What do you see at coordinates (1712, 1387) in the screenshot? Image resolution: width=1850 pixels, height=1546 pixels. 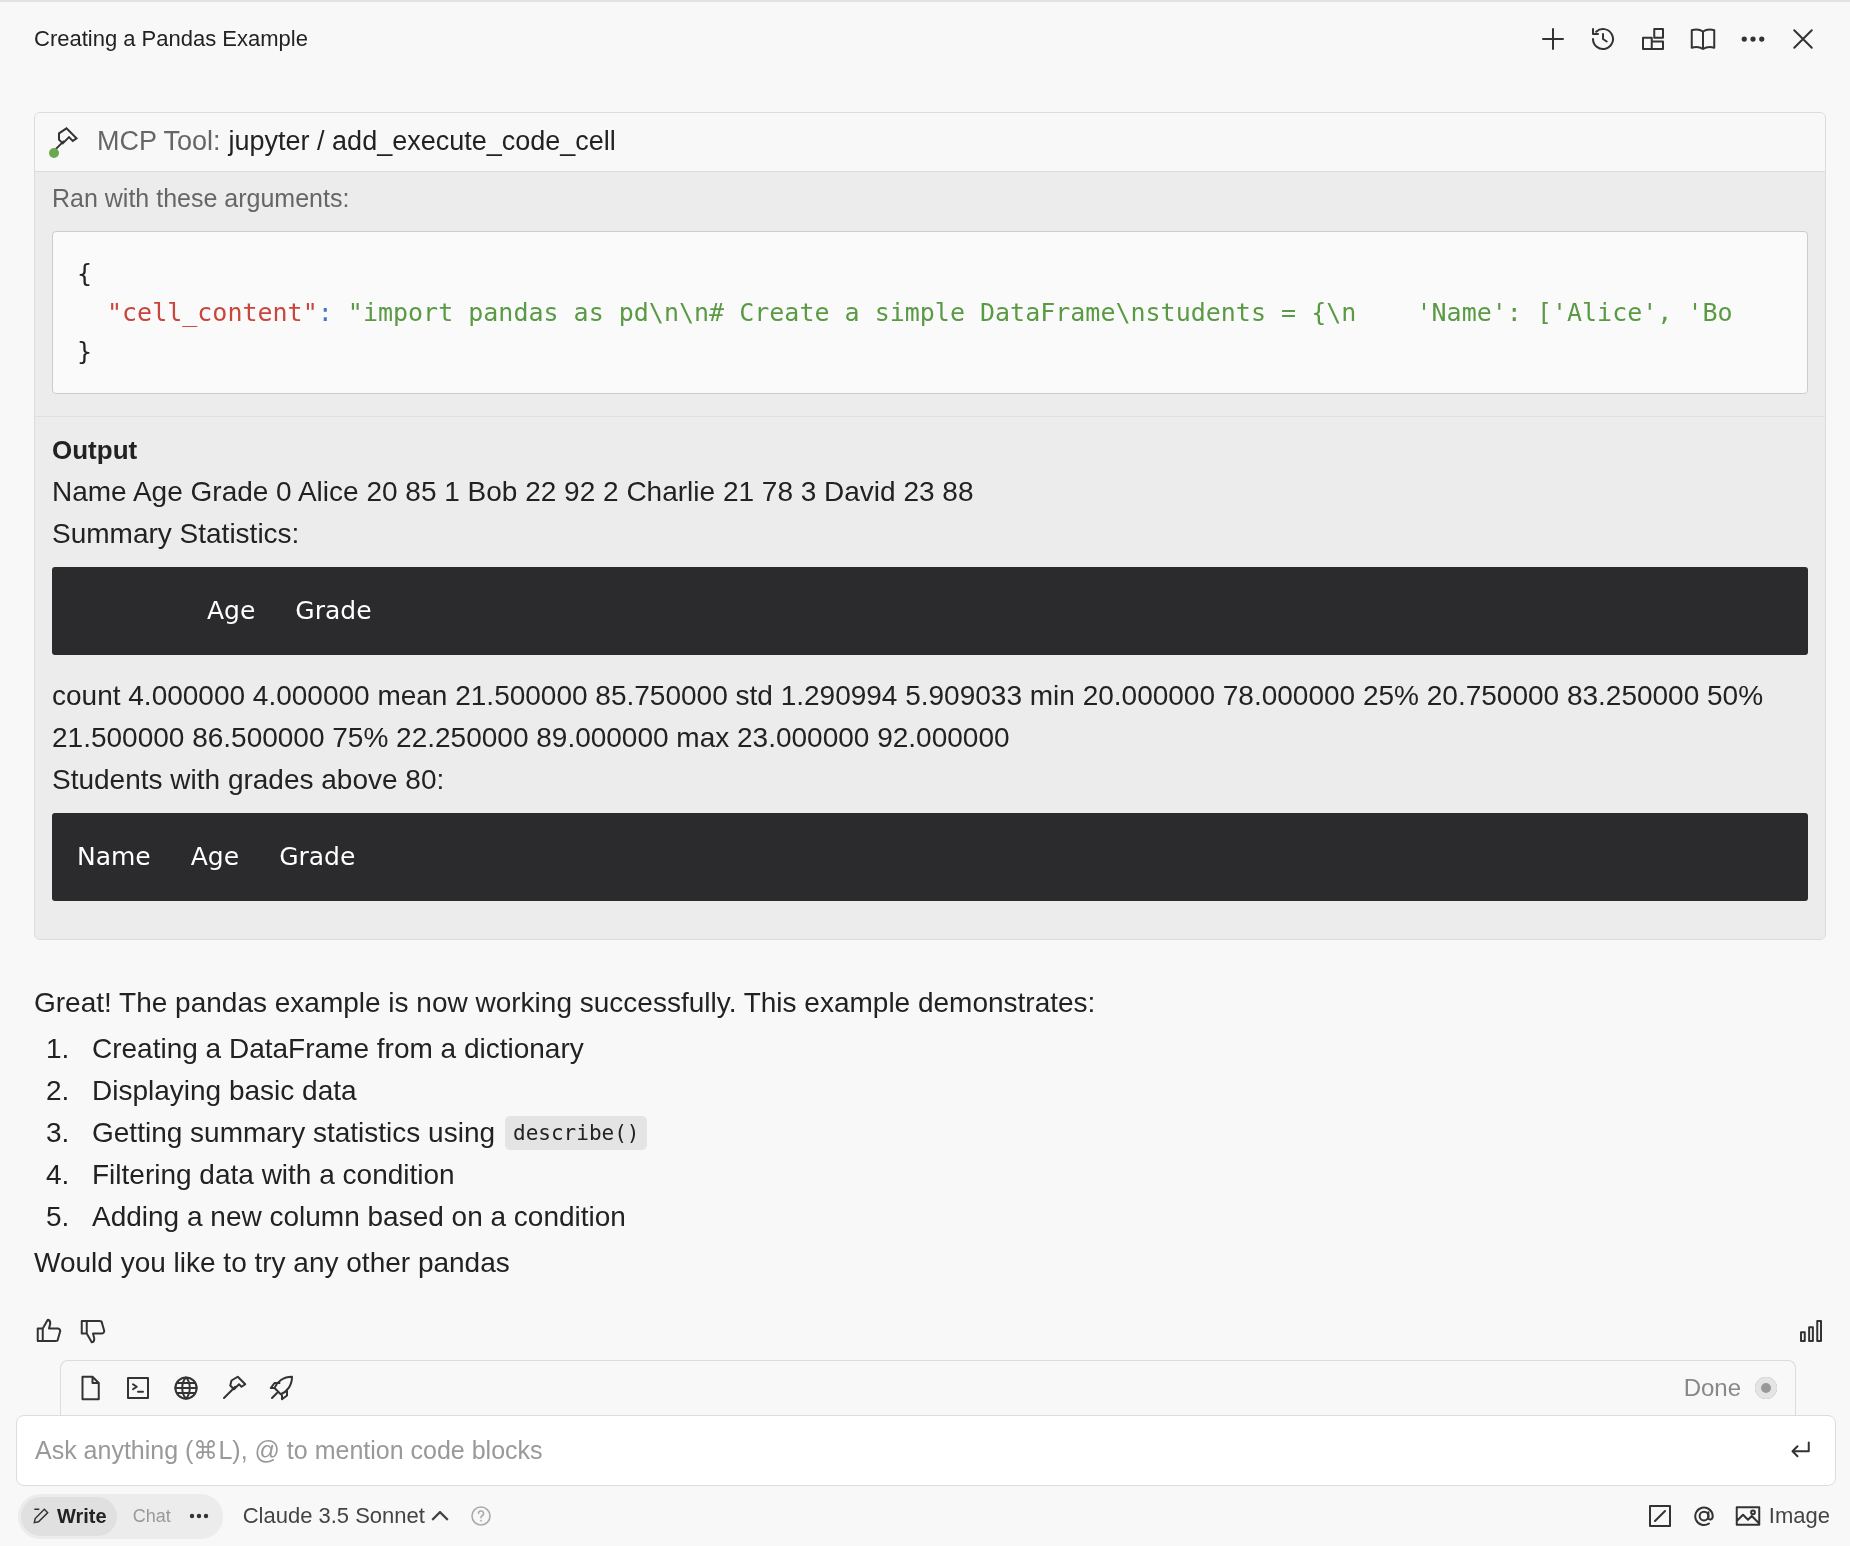 I see `status-label: Done` at bounding box center [1712, 1387].